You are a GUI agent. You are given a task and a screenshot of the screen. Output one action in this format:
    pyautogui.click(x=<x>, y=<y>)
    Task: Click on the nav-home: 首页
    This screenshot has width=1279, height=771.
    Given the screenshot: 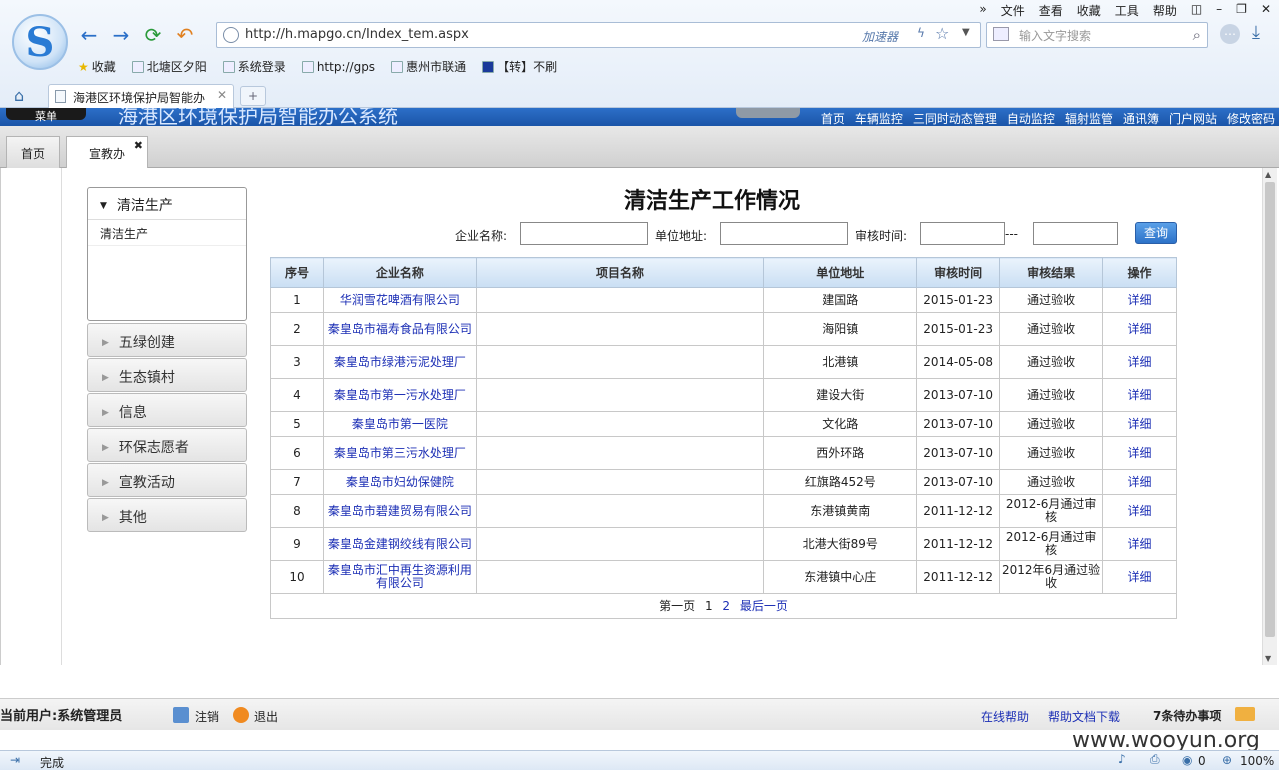 What is the action you would take?
    pyautogui.click(x=833, y=118)
    